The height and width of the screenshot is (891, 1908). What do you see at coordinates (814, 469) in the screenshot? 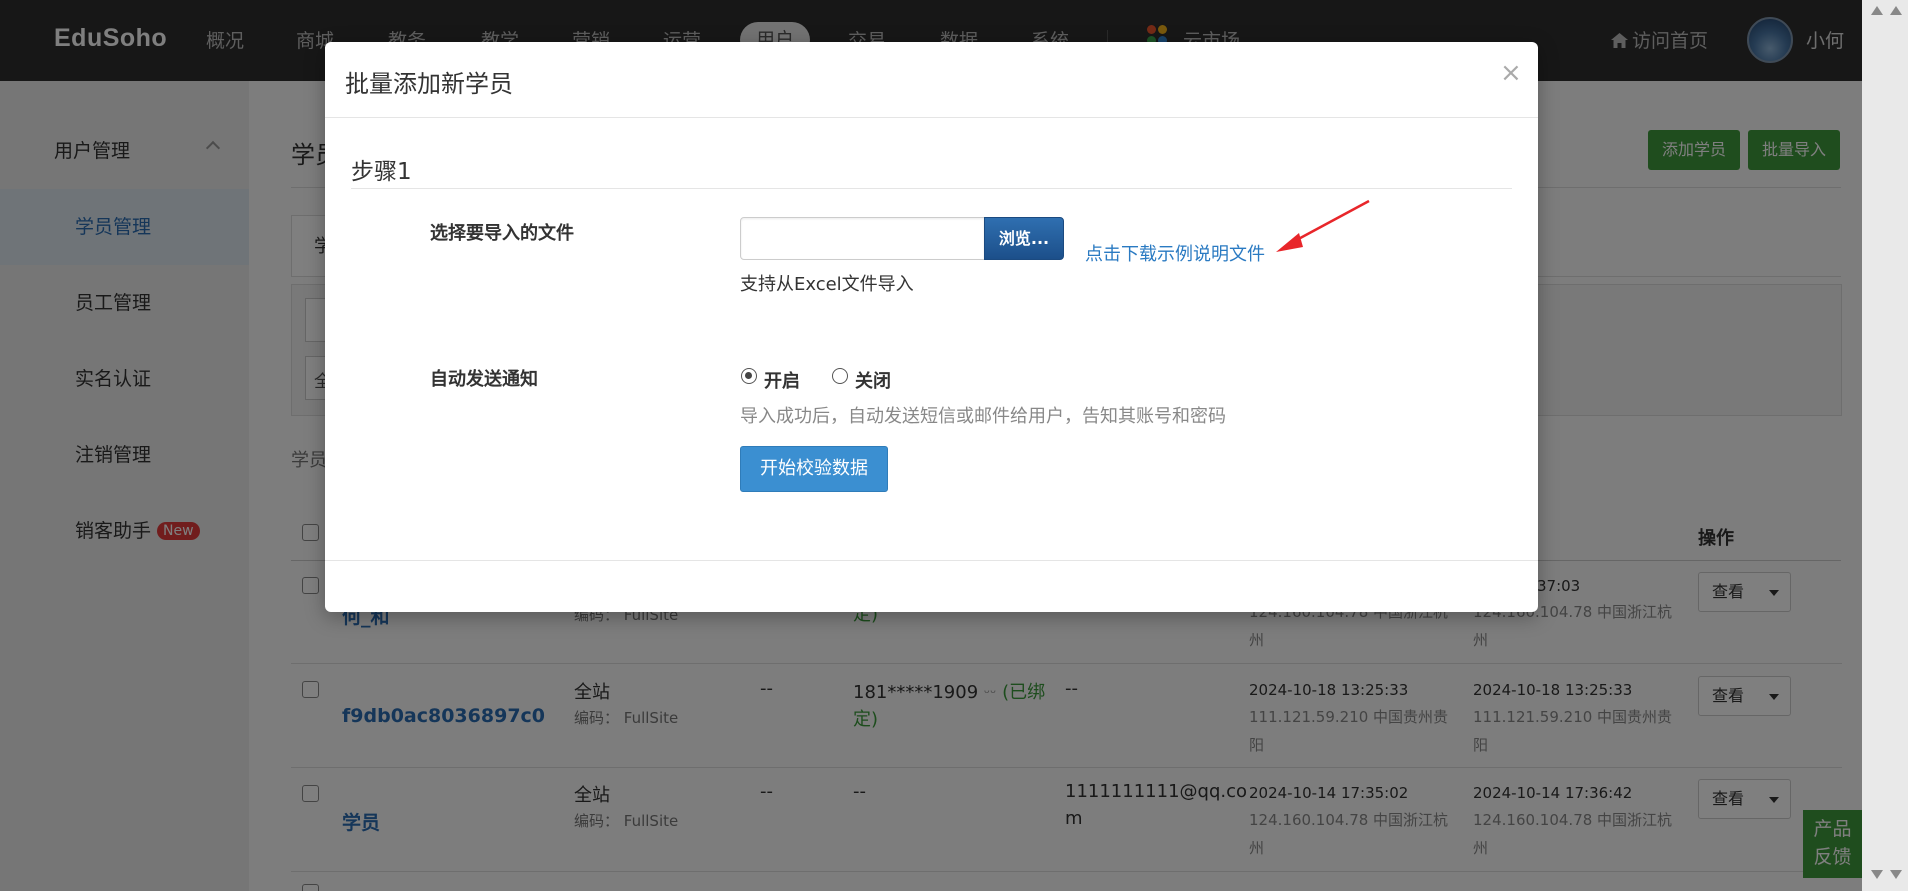
I see `start-validate-button: 开始校验数据` at bounding box center [814, 469].